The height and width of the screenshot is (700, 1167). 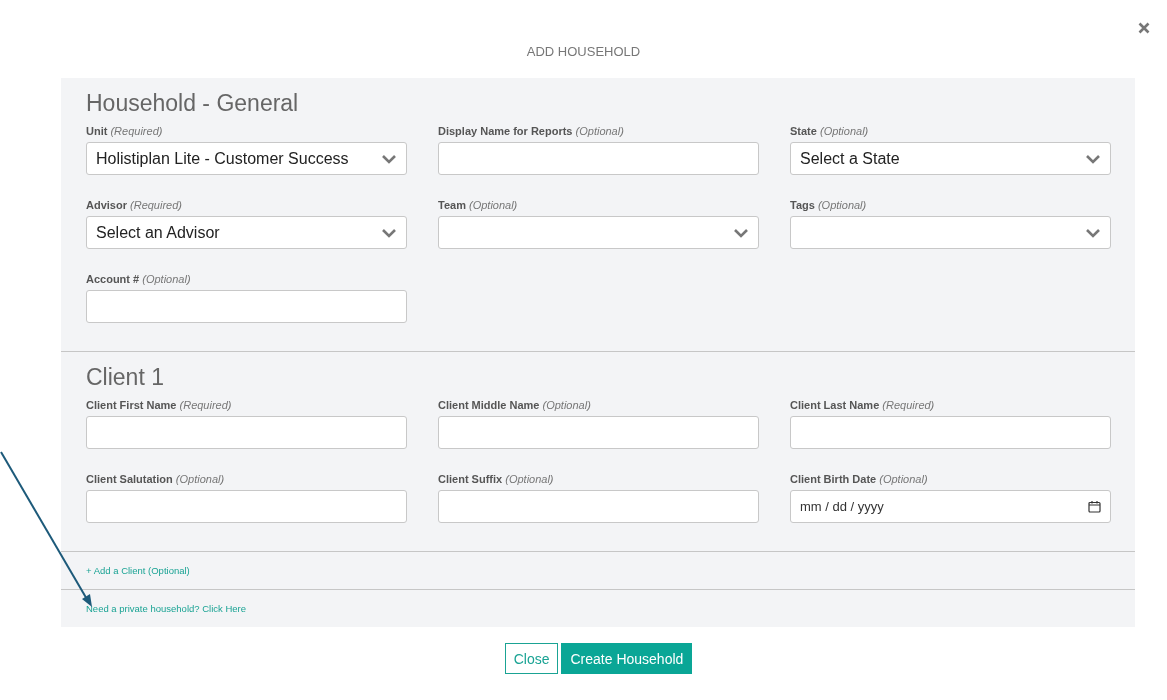 What do you see at coordinates (478, 205) in the screenshot?
I see `field-label: Team (Optional)` at bounding box center [478, 205].